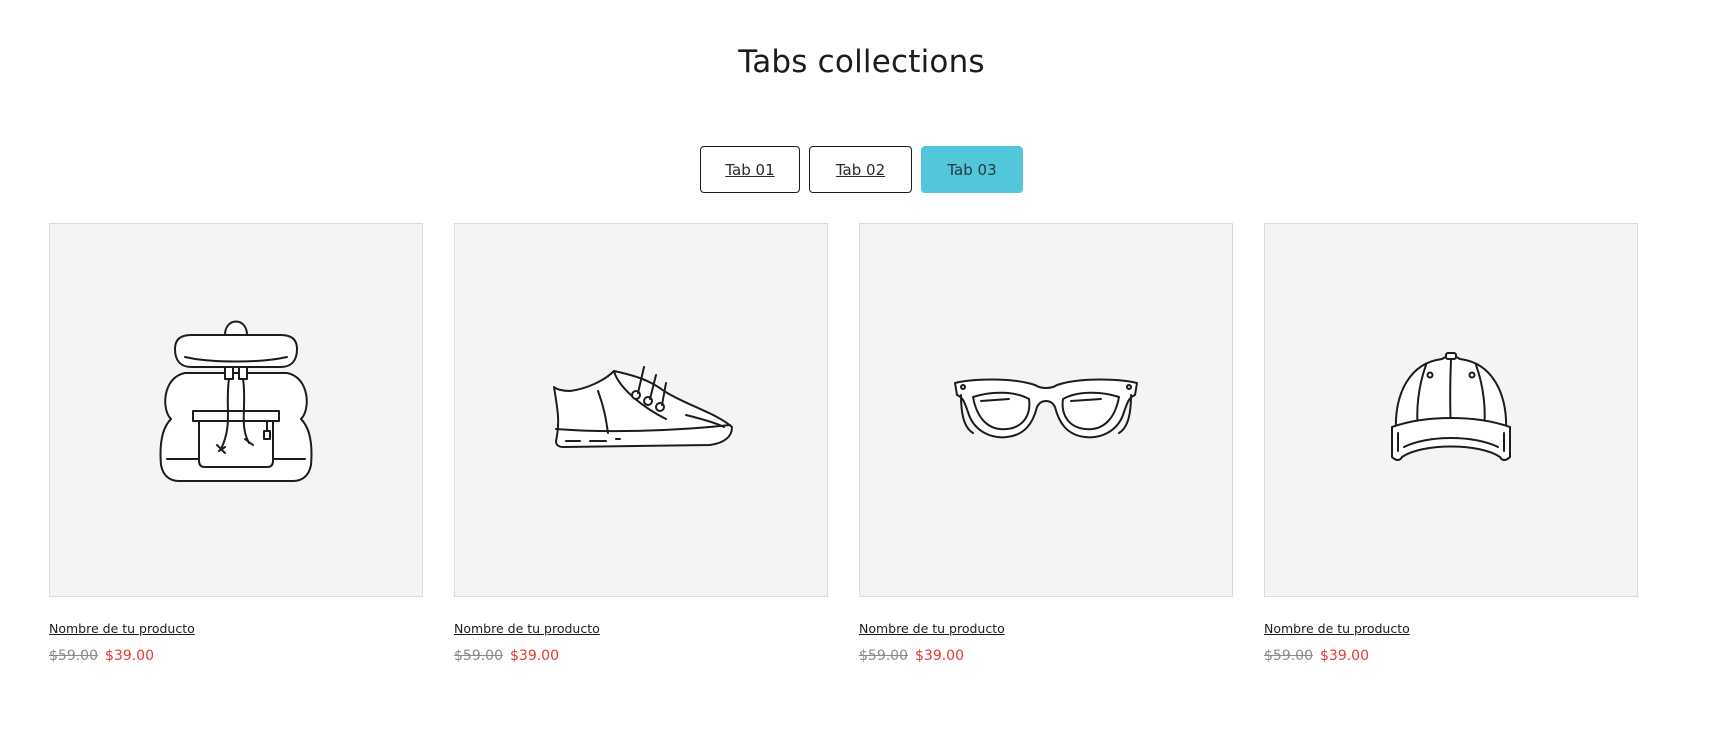  I want to click on cap-icon, so click(1451, 406).